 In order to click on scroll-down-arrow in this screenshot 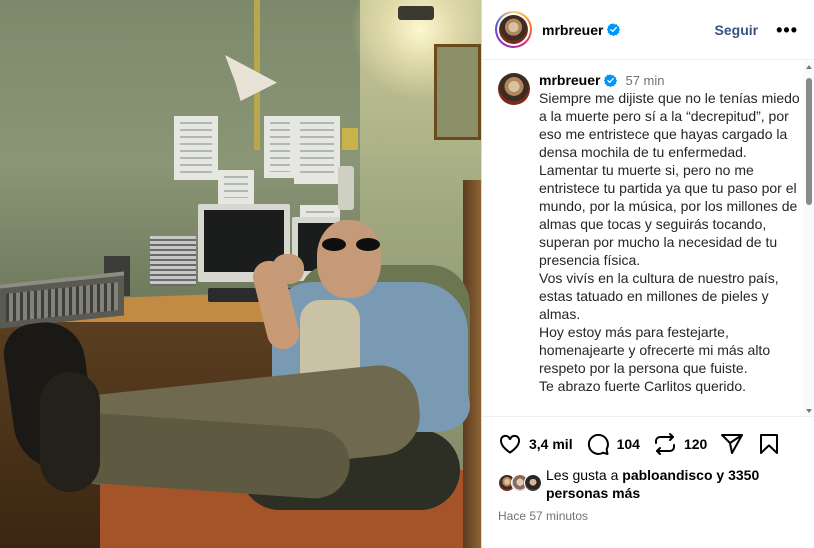, I will do `click(809, 411)`.